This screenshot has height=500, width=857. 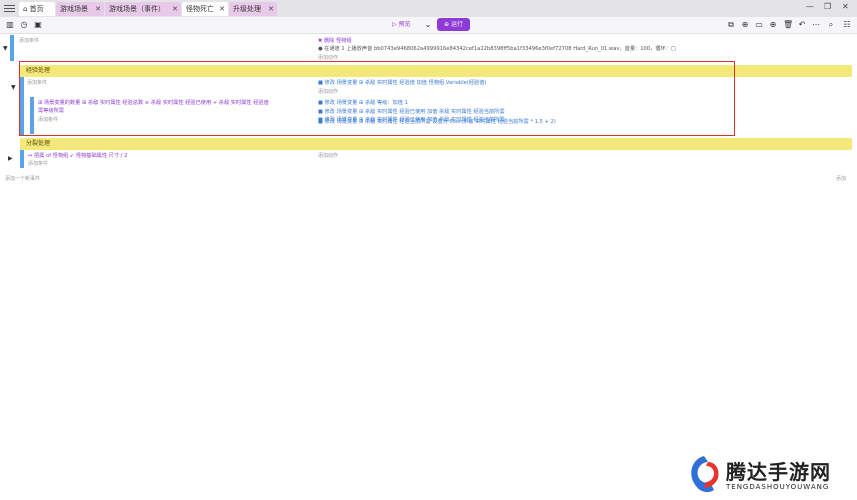 I want to click on close-window-icon: ✕, so click(x=845, y=6).